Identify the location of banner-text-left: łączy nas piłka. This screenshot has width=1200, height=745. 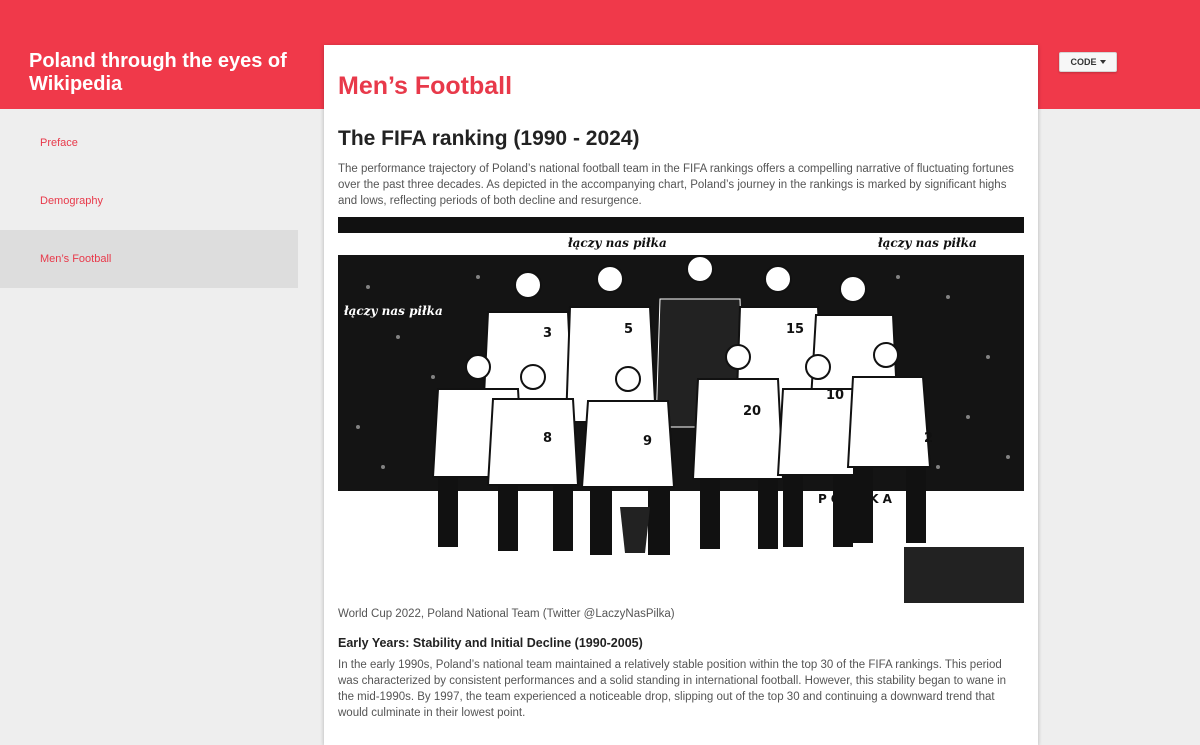
(617, 243).